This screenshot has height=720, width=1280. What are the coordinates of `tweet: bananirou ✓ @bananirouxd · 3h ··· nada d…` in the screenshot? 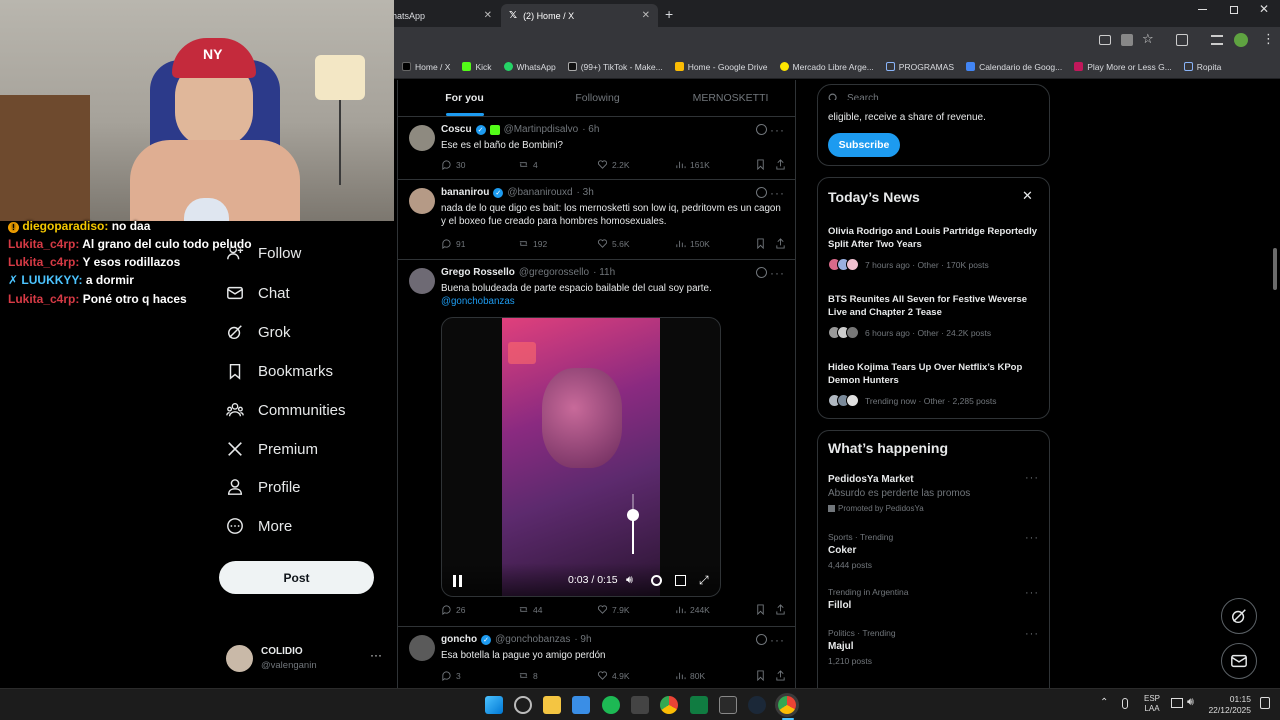 It's located at (596, 220).